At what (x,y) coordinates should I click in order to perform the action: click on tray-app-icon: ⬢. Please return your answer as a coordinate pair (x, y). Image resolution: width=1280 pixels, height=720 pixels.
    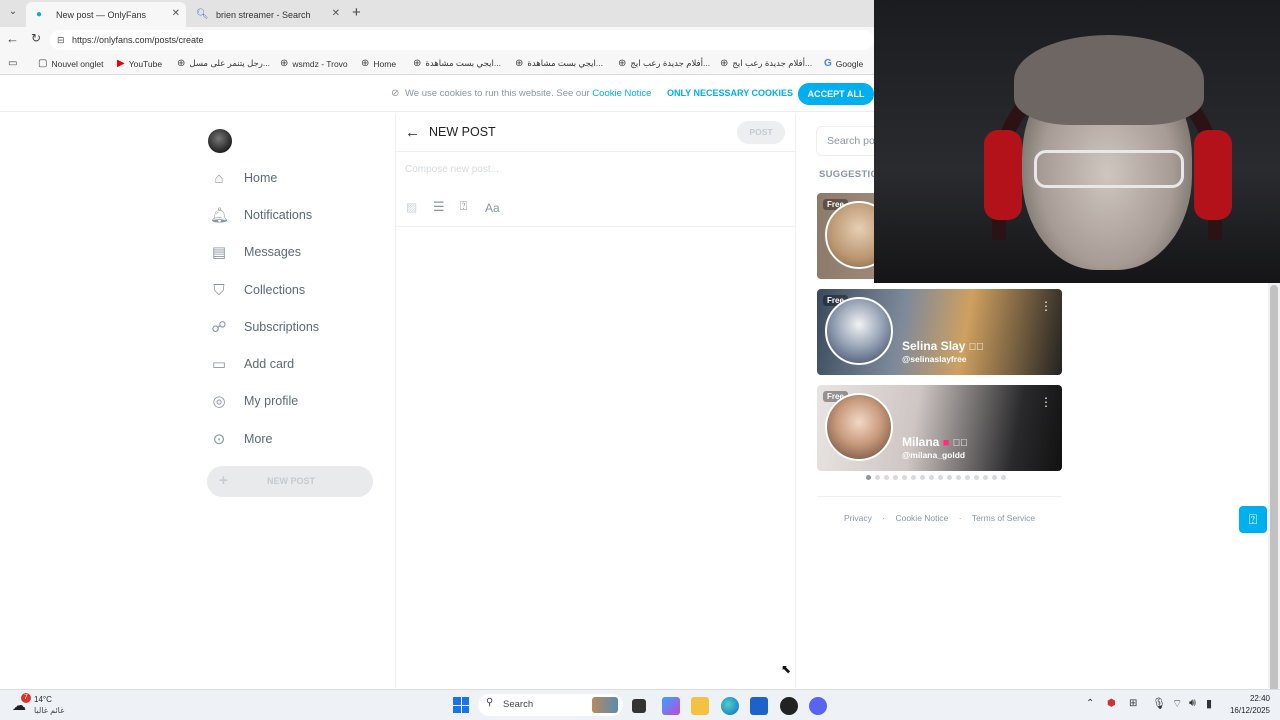
    Looking at the image, I should click on (1111, 703).